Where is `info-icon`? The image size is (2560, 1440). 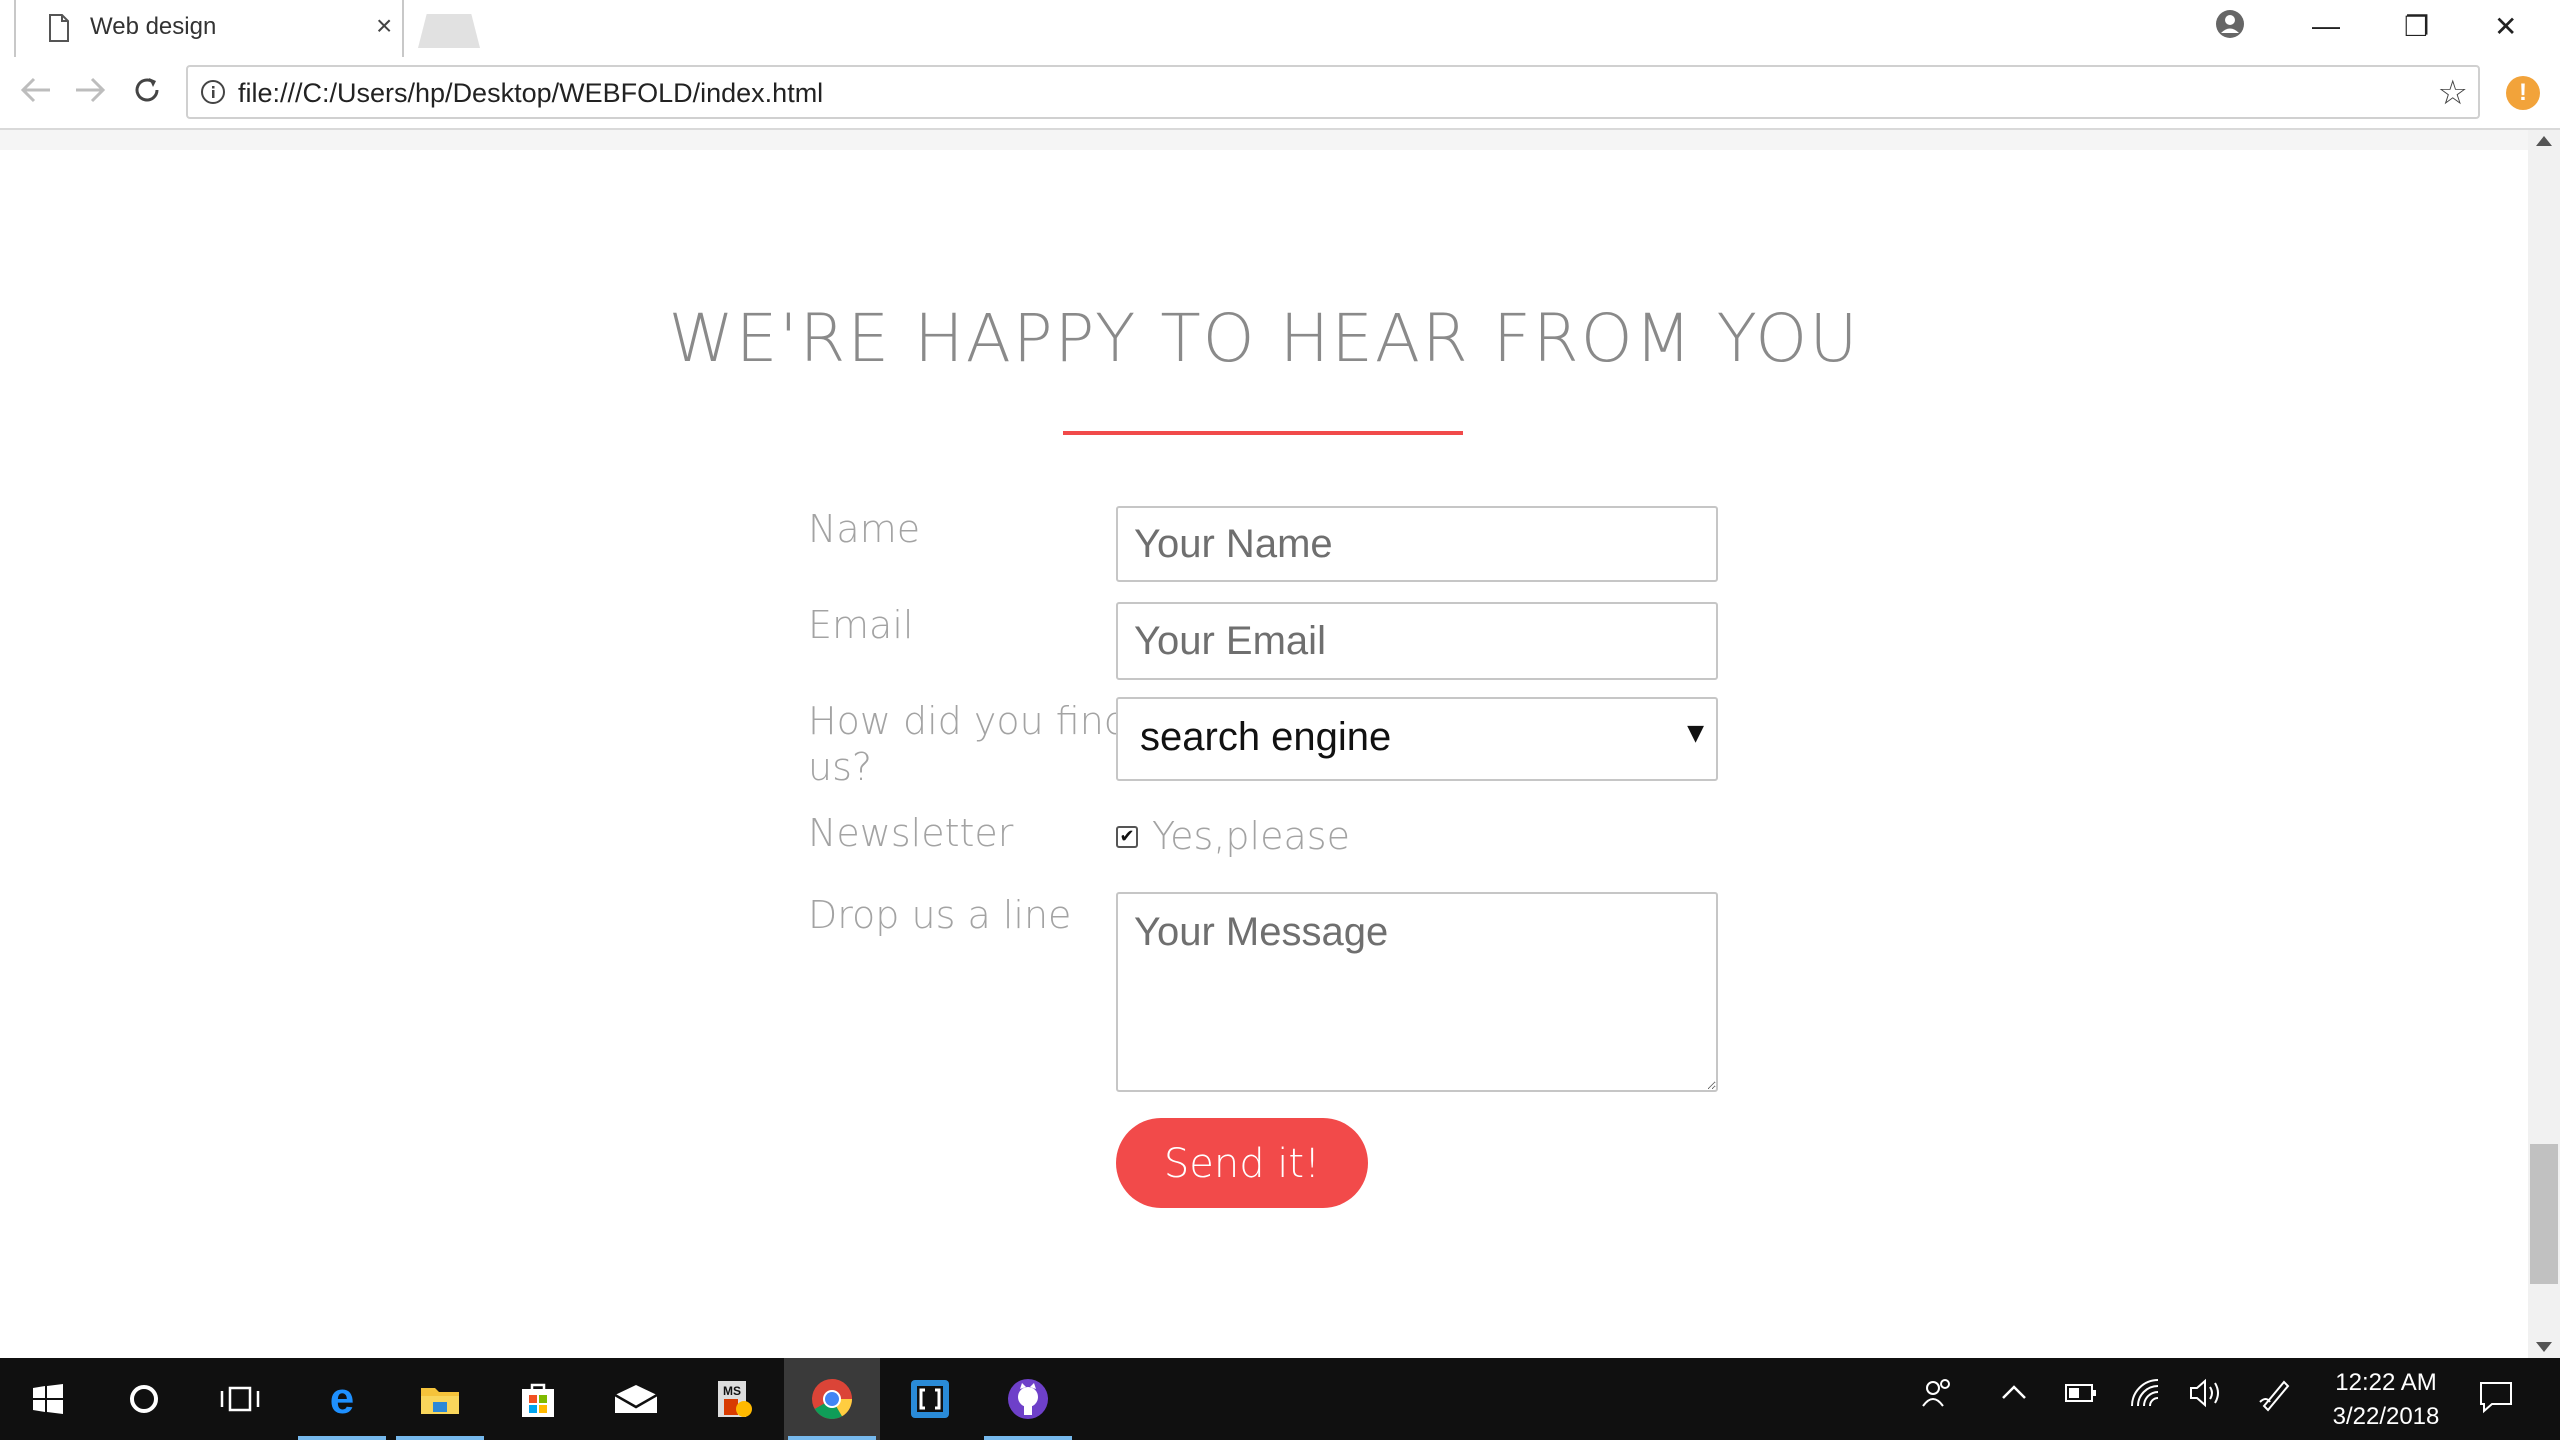
info-icon is located at coordinates (213, 92).